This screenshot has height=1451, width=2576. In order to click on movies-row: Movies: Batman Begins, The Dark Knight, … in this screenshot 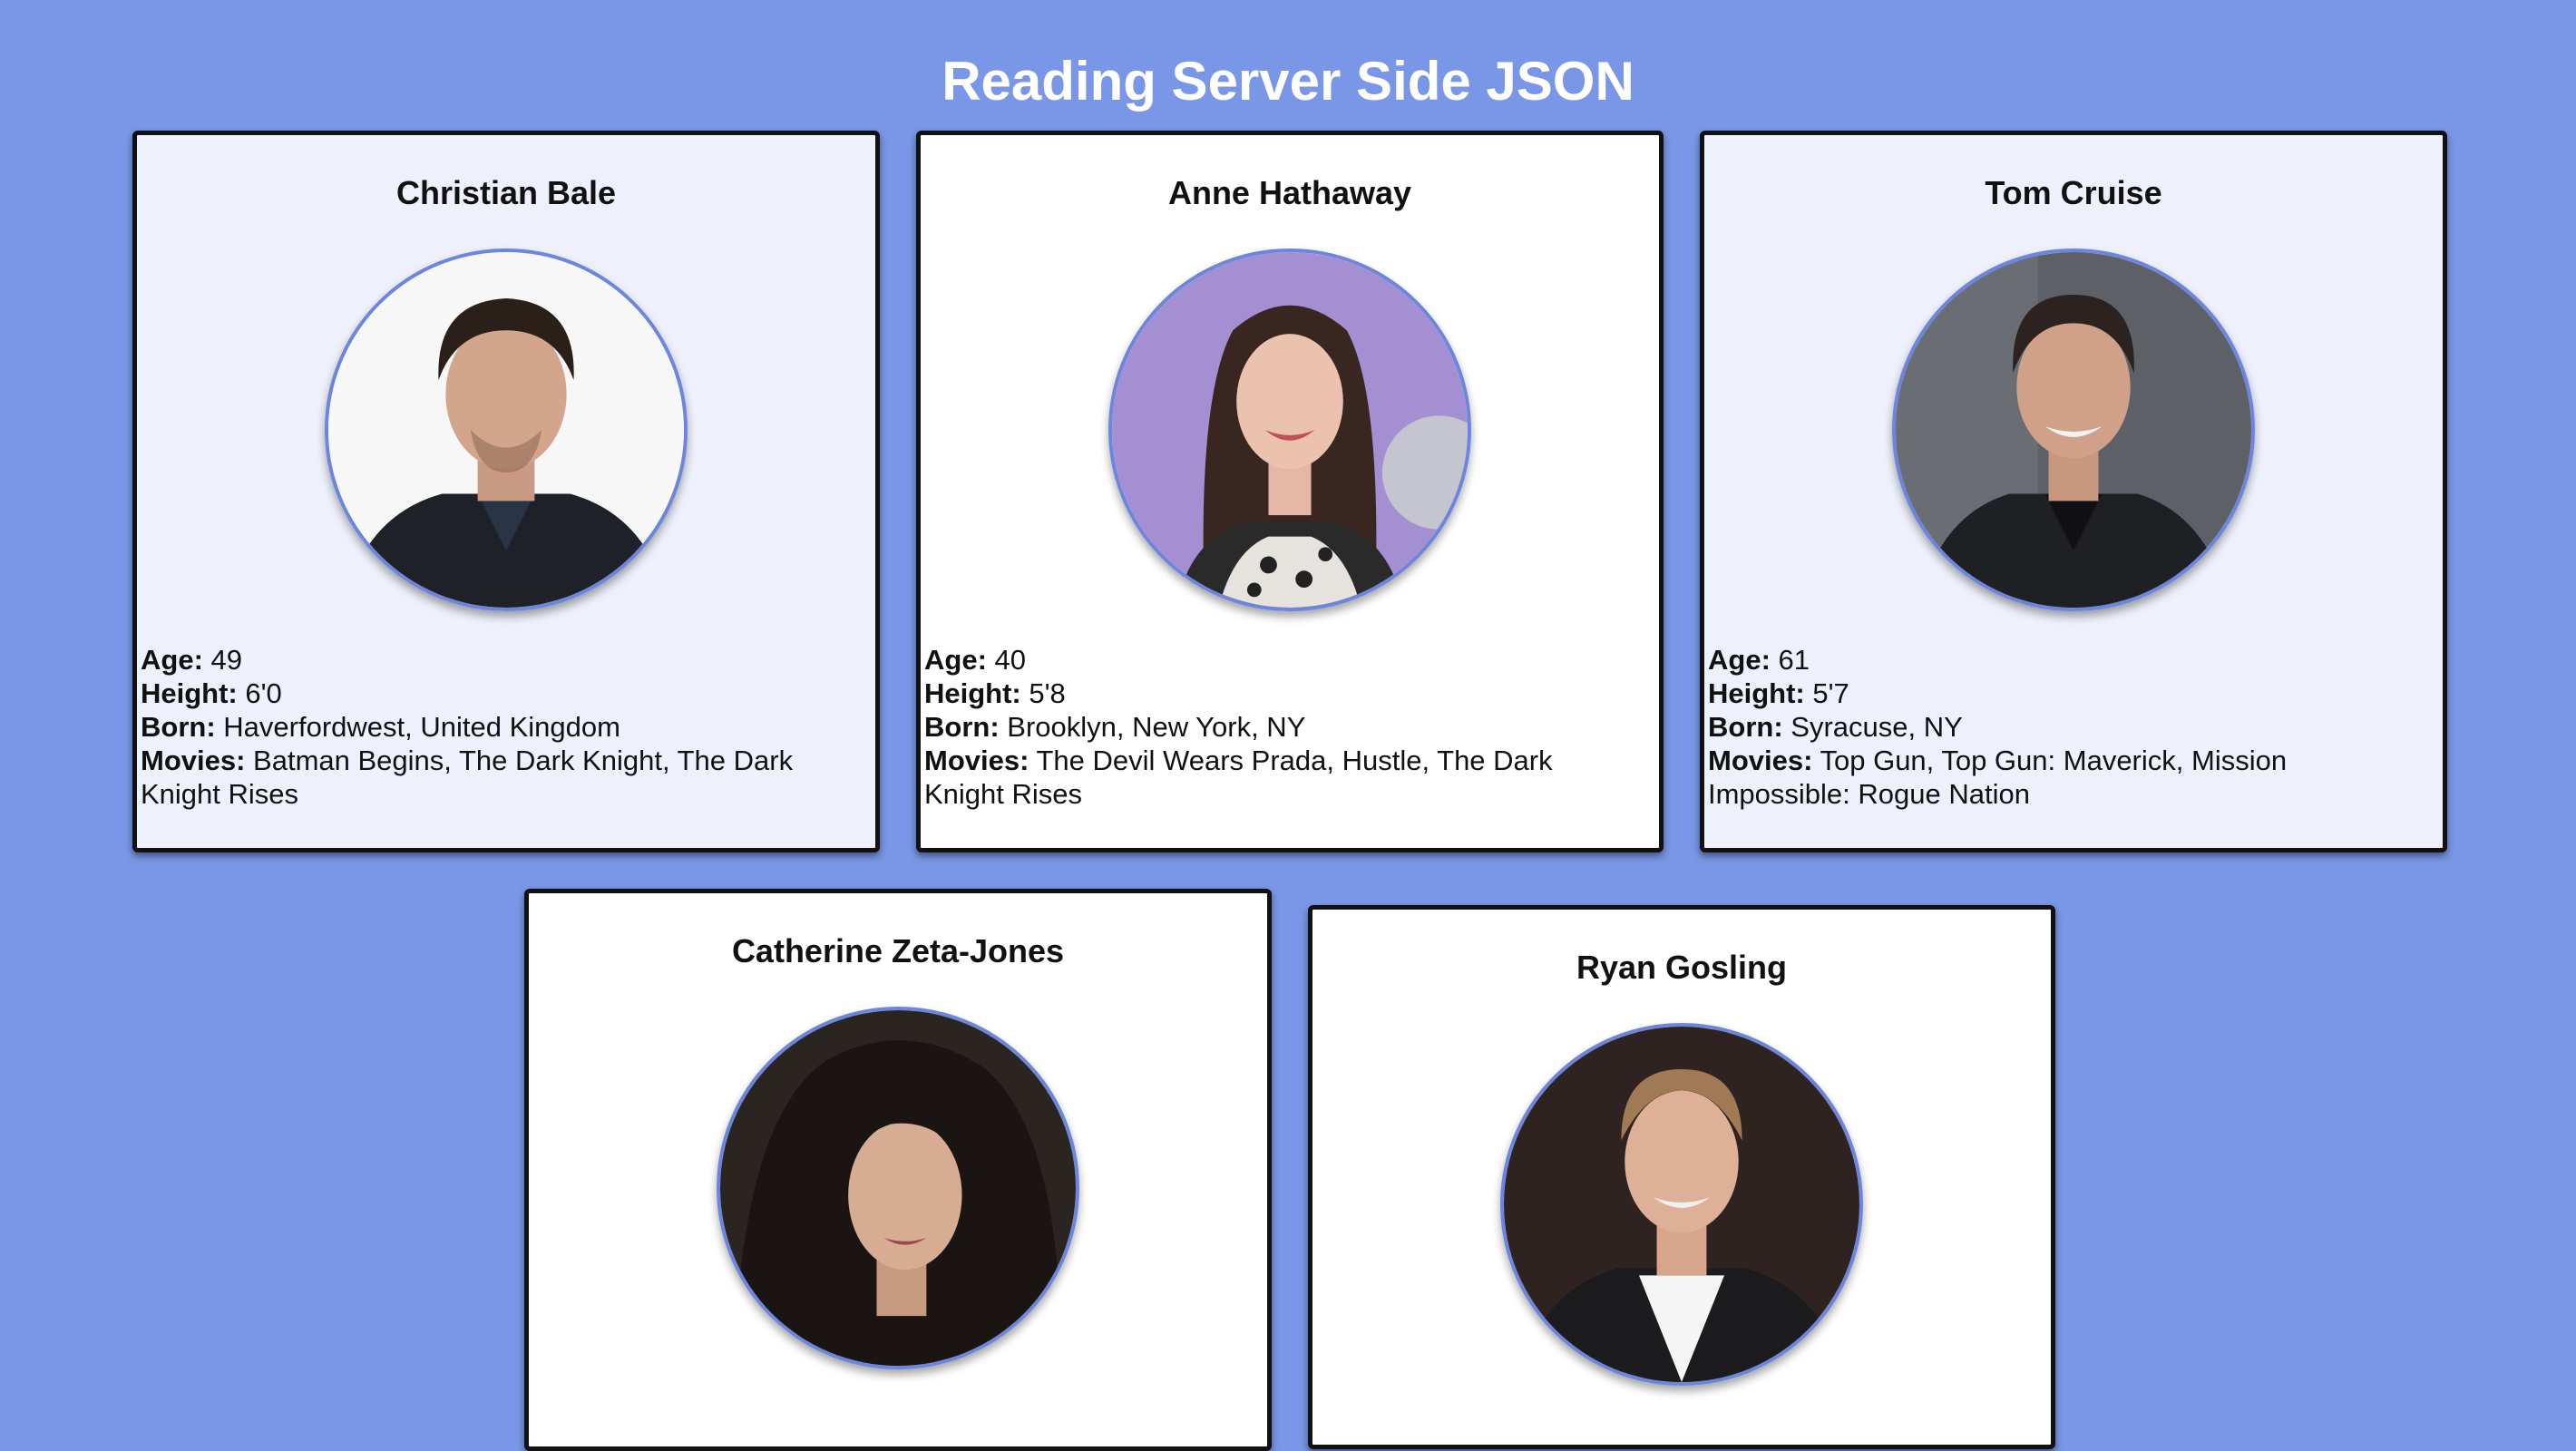, I will do `click(486, 777)`.